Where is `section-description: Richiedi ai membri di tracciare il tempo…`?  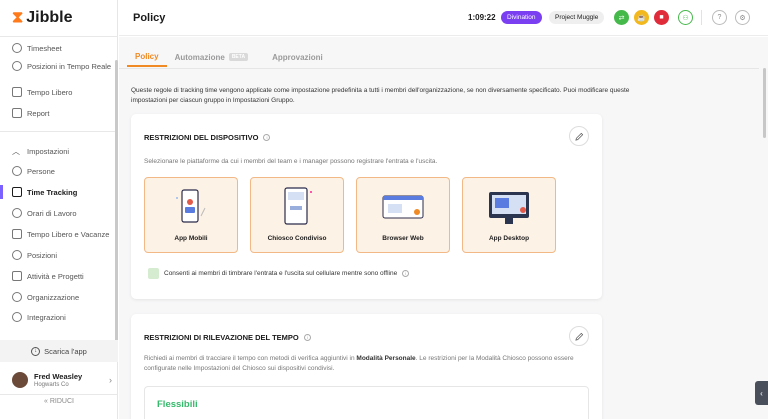
section-description: Richiedi ai membri di tracciare il tempo… is located at coordinates (366, 364).